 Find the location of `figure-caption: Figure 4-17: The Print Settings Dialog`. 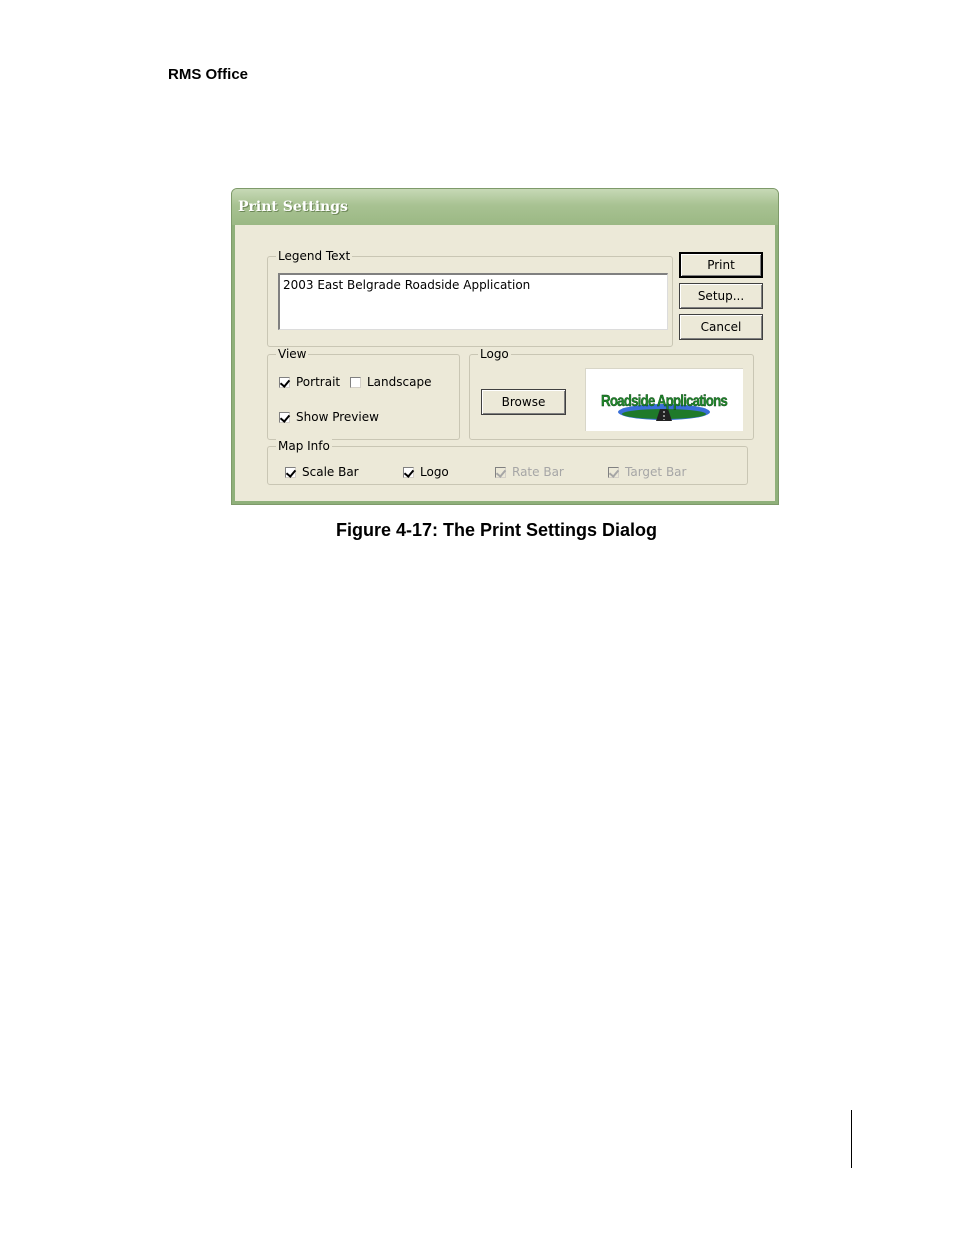

figure-caption: Figure 4-17: The Print Settings Dialog is located at coordinates (497, 530).